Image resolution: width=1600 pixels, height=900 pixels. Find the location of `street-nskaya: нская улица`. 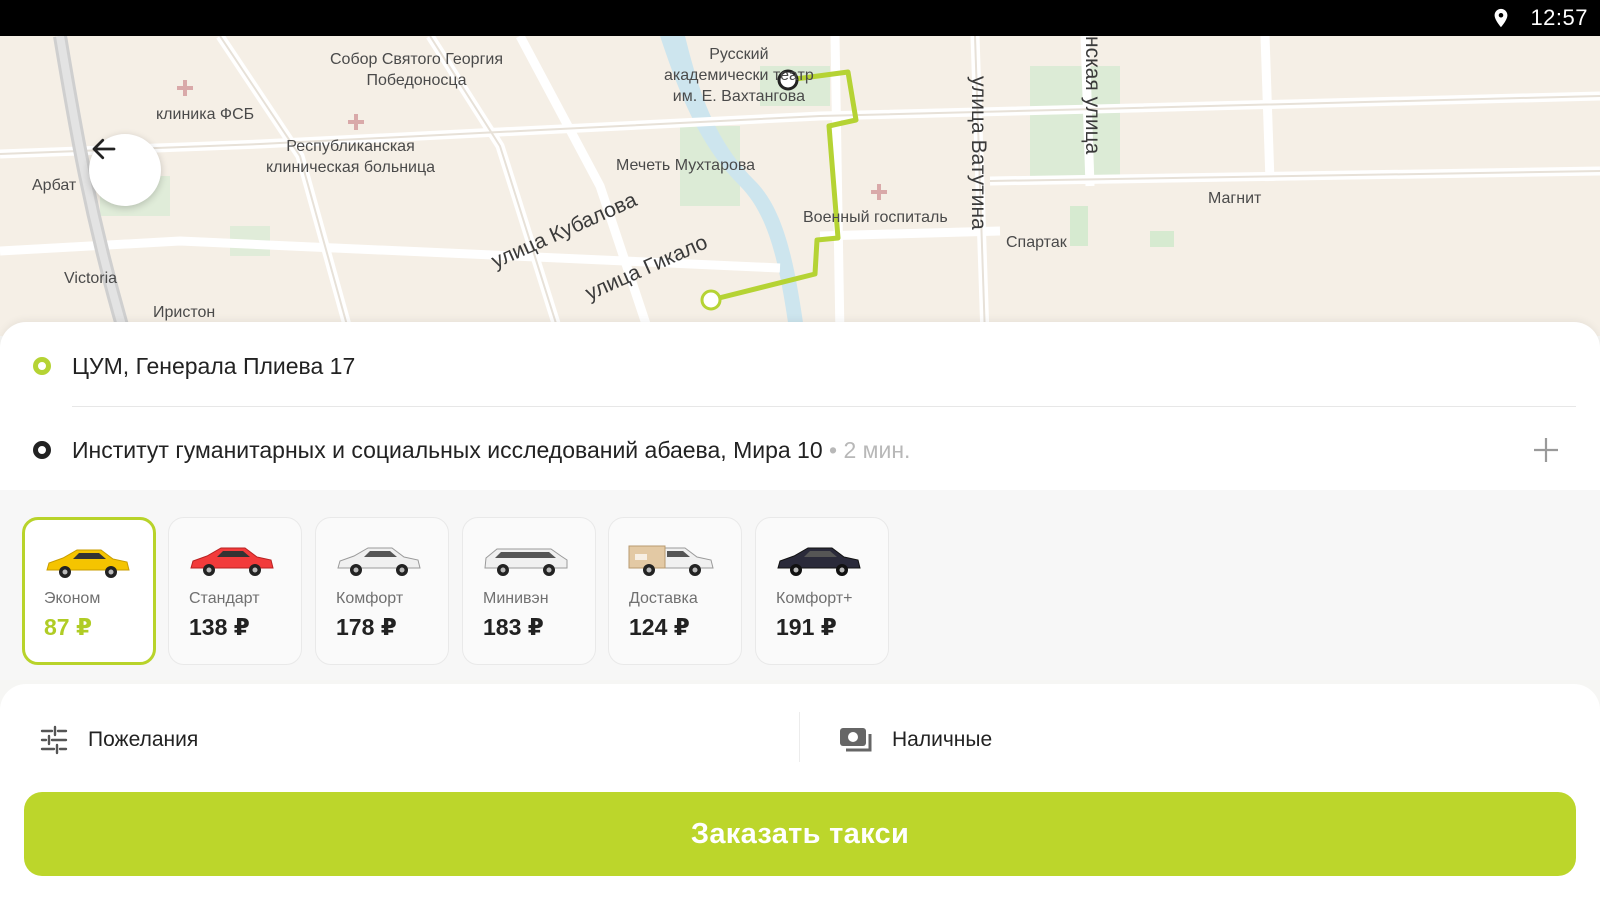

street-nskaya: нская улица is located at coordinates (1092, 95).